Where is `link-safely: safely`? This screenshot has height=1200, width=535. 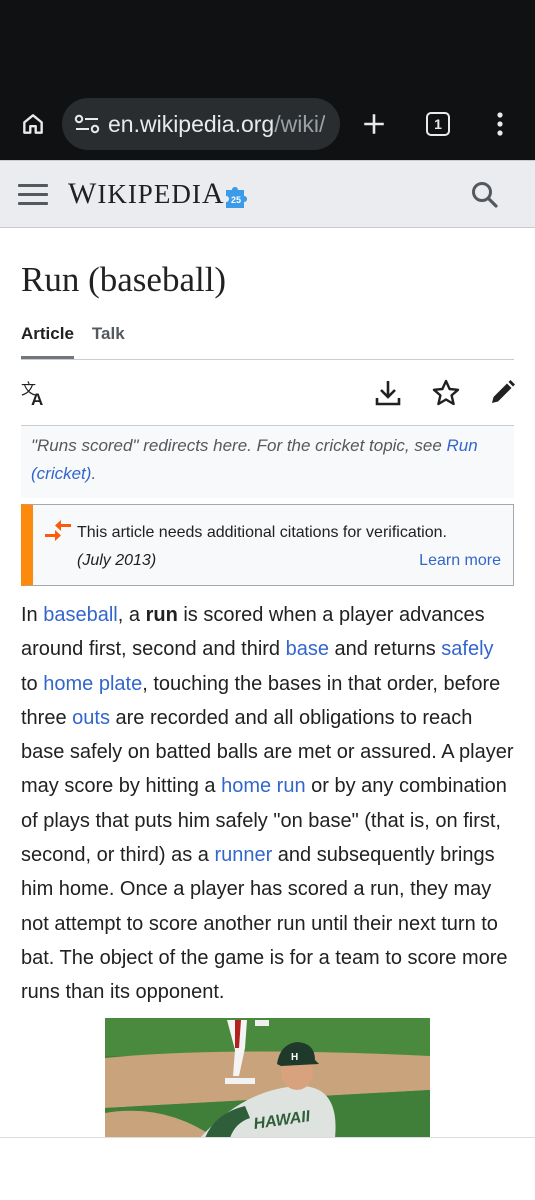 link-safely: safely is located at coordinates (467, 649).